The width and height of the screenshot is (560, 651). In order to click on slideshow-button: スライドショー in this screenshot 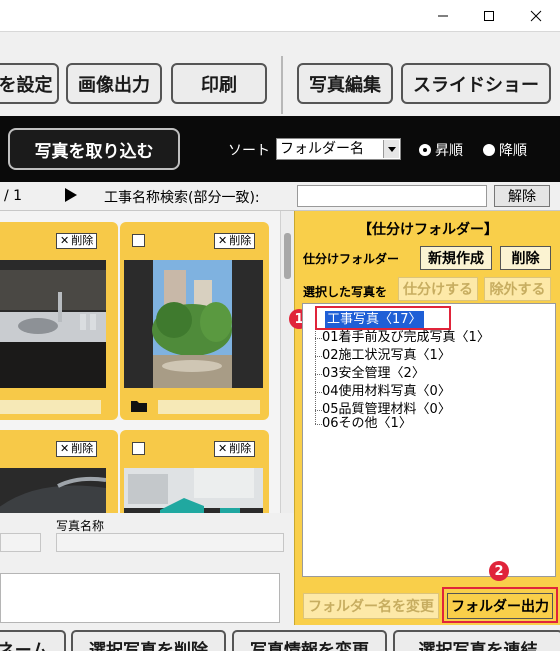, I will do `click(476, 83)`.